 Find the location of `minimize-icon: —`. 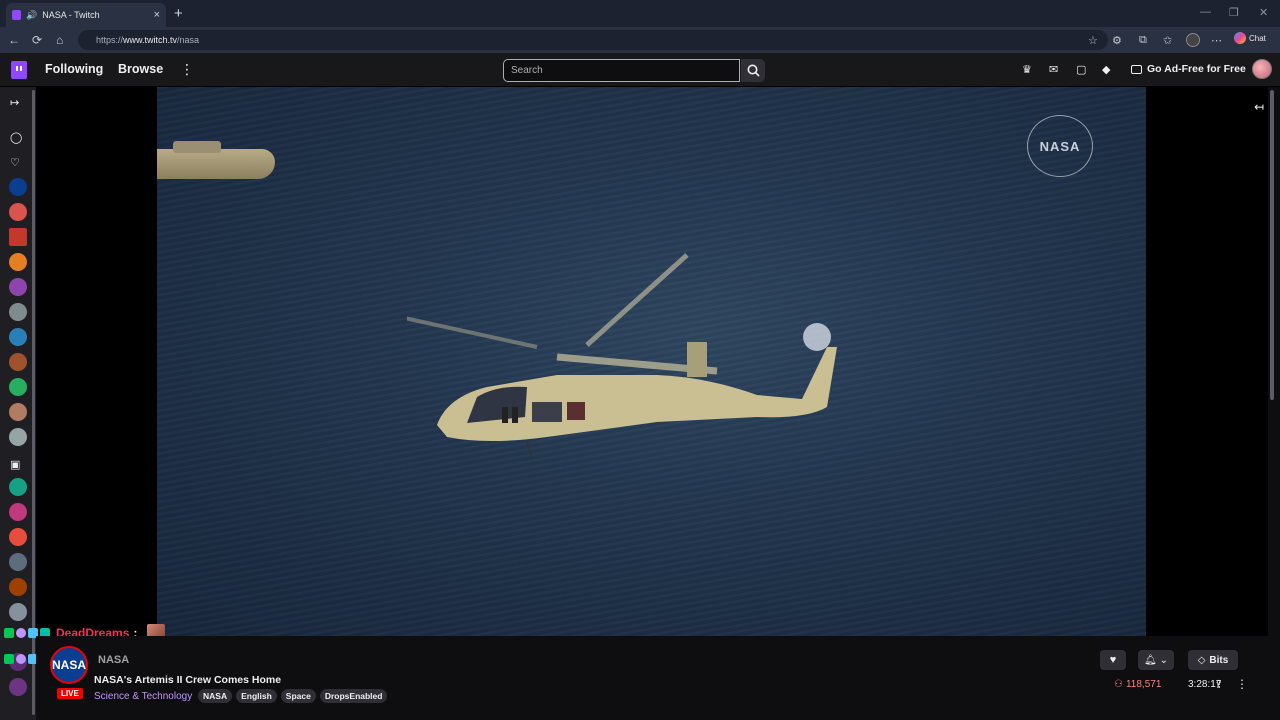

minimize-icon: — is located at coordinates (1205, 12).